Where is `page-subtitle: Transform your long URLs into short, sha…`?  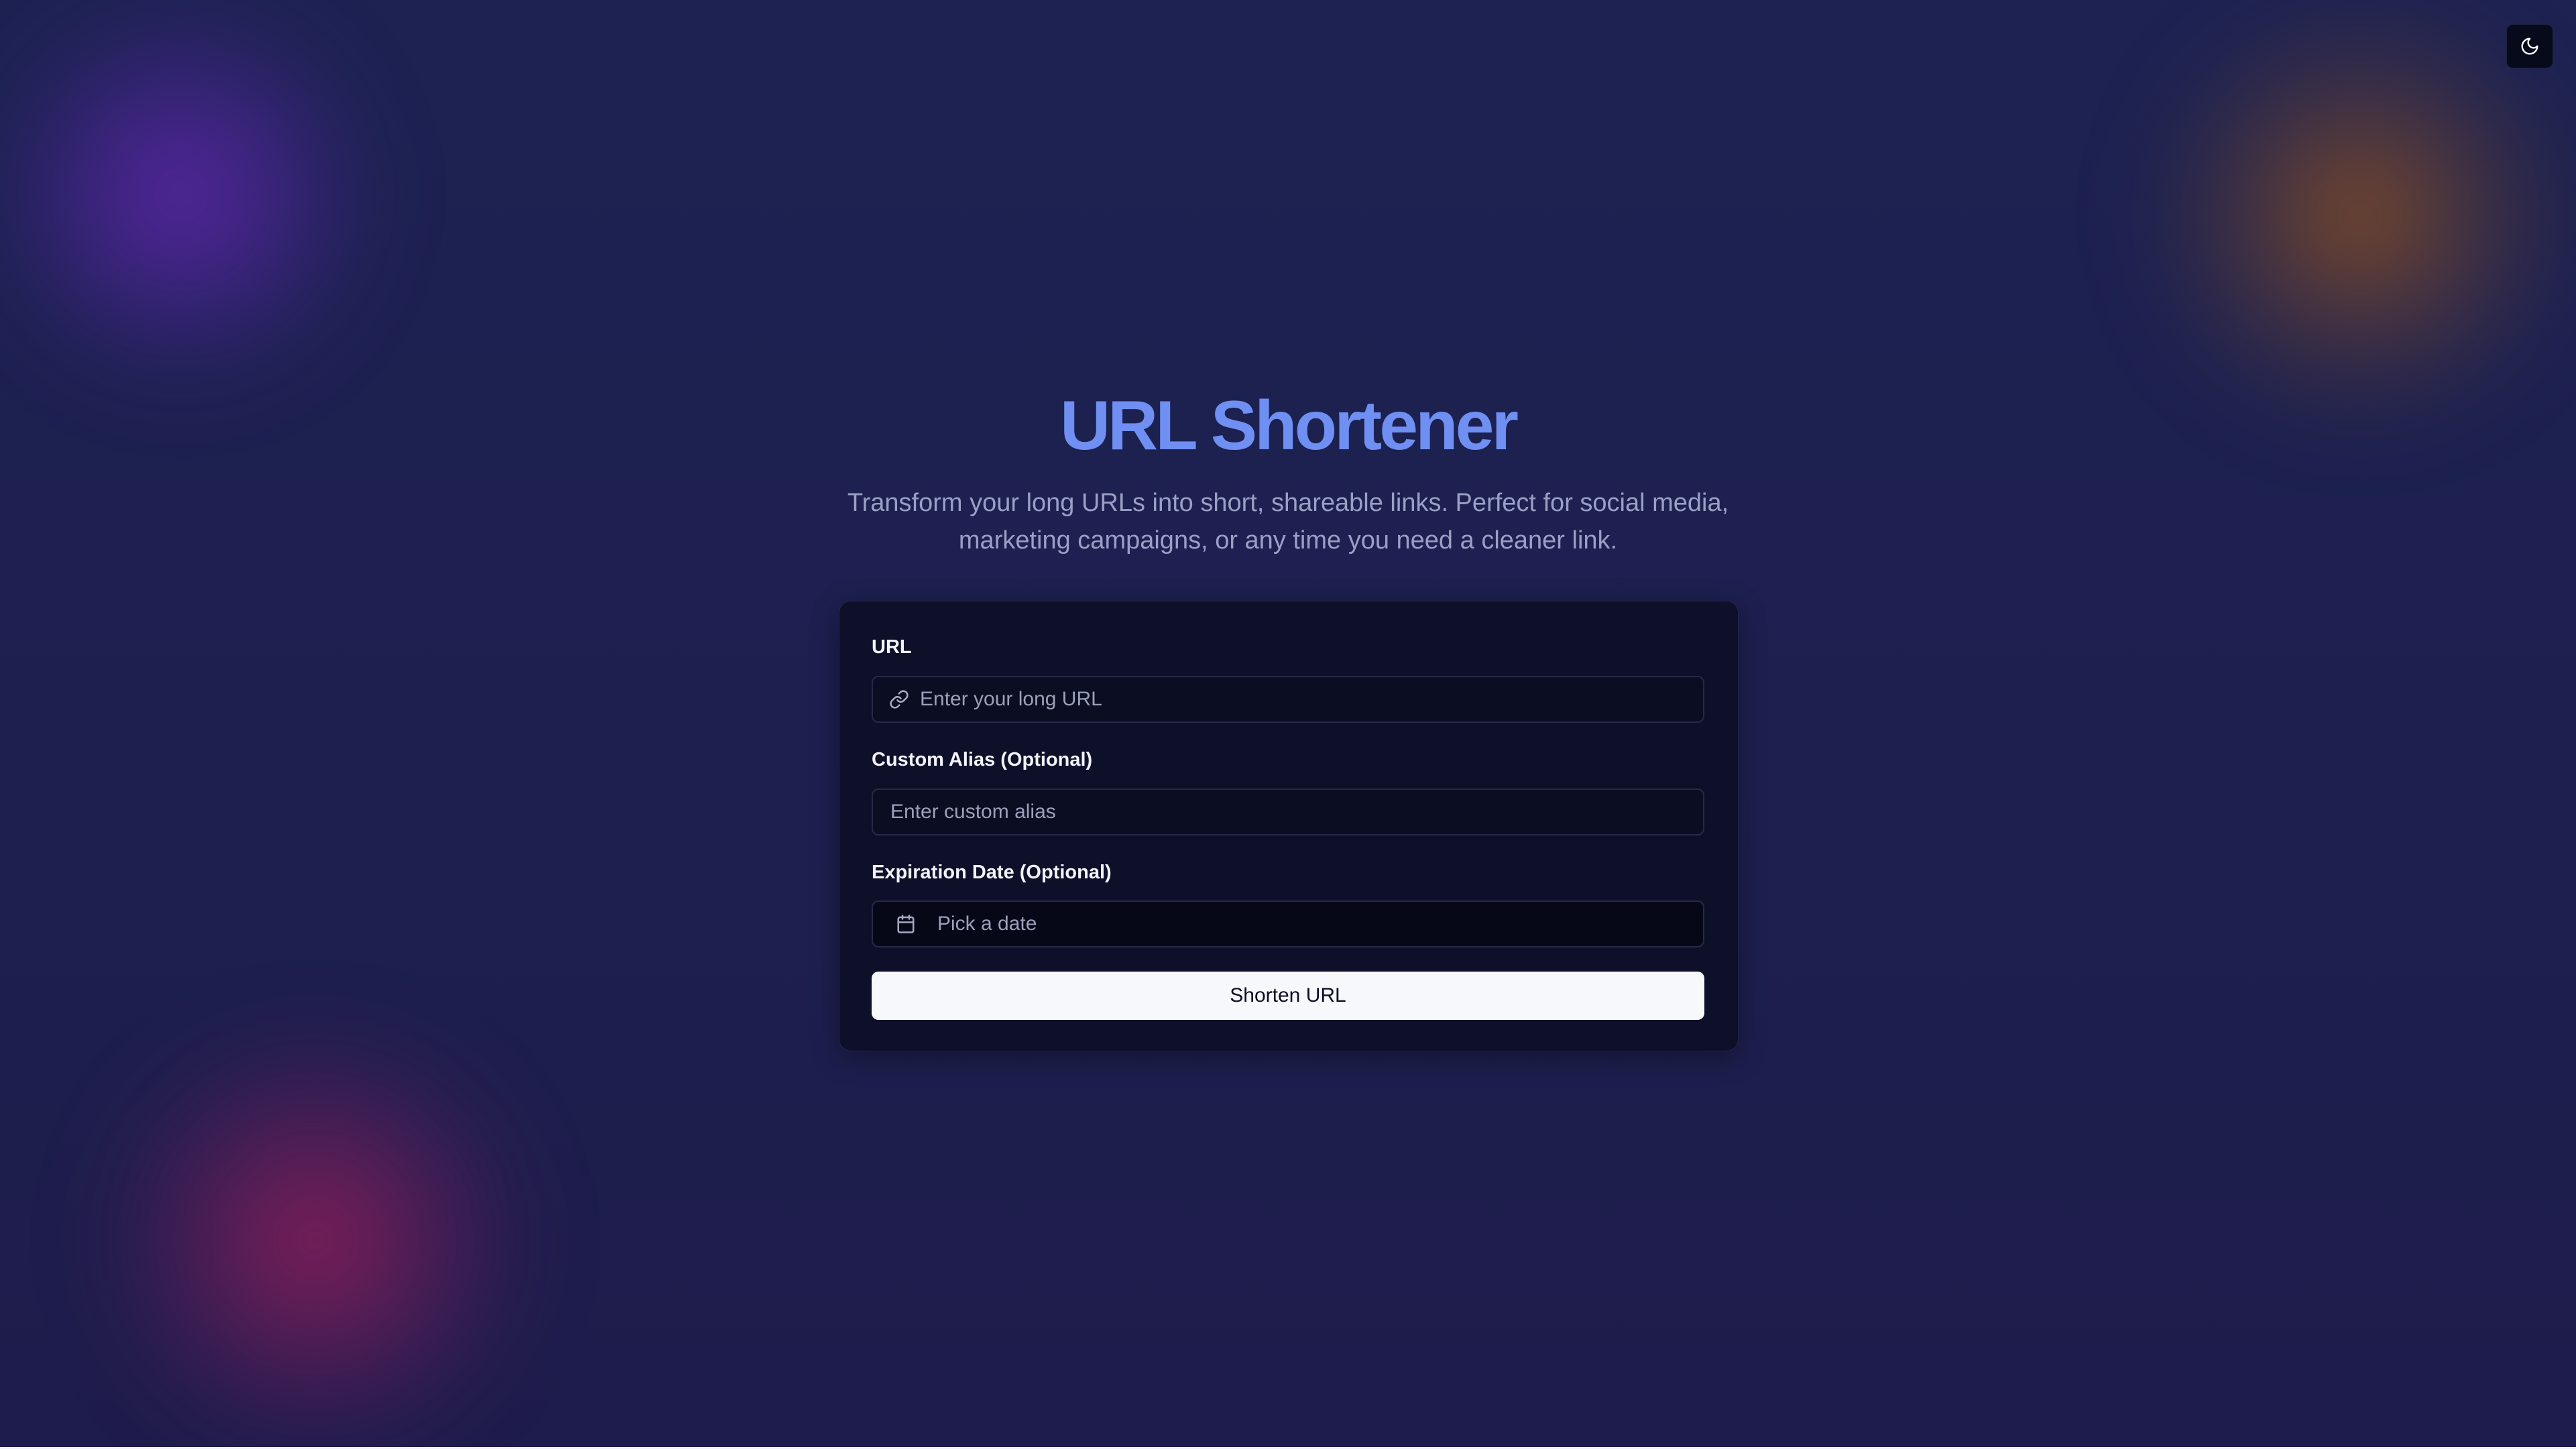
page-subtitle: Transform your long URLs into short, sha… is located at coordinates (1288, 522).